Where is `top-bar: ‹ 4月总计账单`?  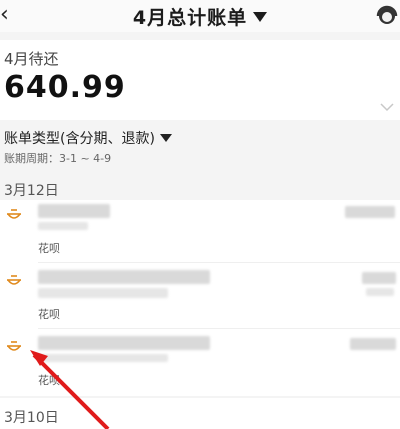
top-bar: ‹ 4月总计账单 is located at coordinates (200, 16).